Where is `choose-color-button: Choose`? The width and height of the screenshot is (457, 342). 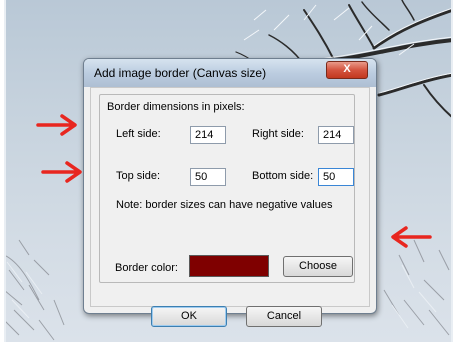 choose-color-button: Choose is located at coordinates (318, 266).